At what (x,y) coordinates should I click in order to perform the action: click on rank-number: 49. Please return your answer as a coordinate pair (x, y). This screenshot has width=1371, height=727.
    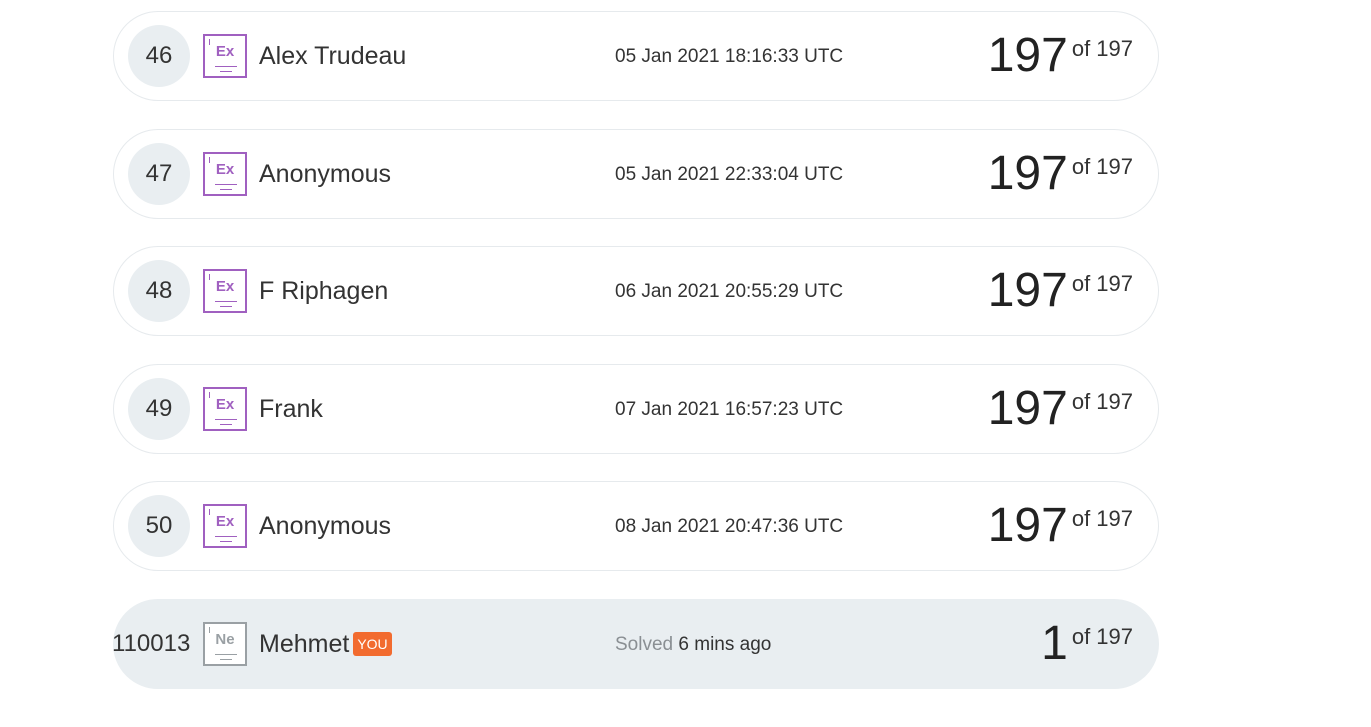
    Looking at the image, I should click on (159, 408).